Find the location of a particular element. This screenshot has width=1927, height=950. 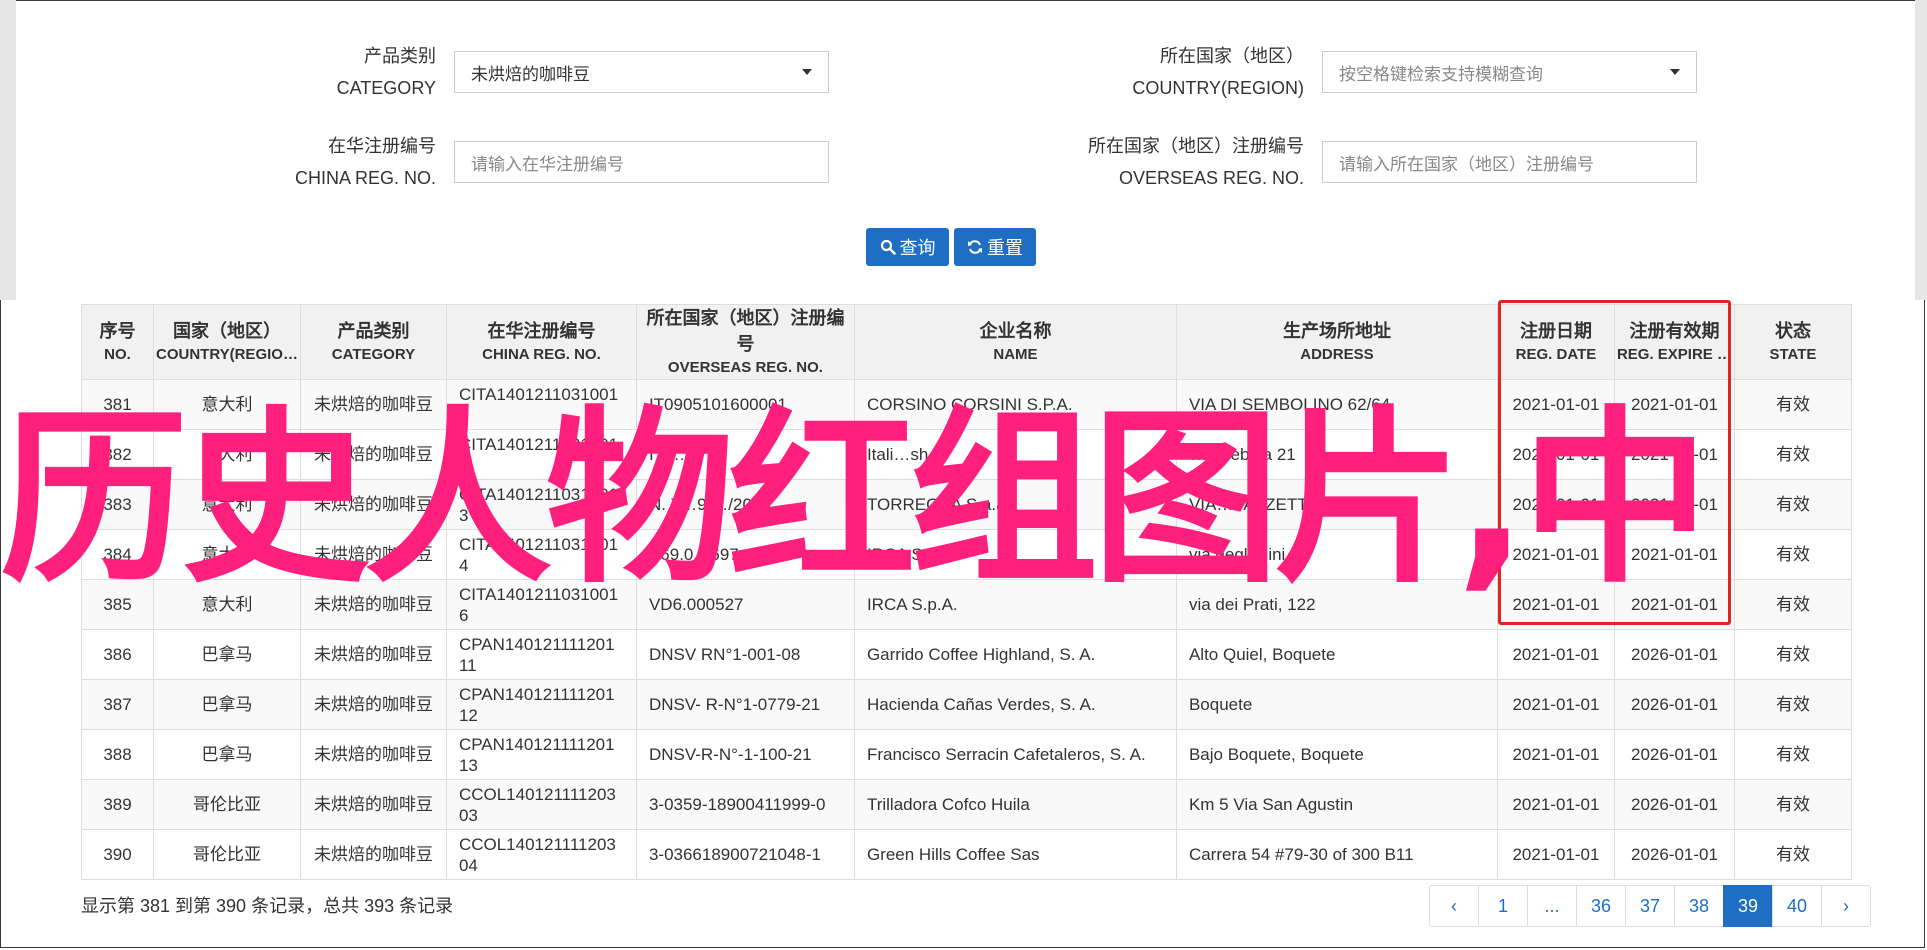

country-placeholder: 按空格键检索支持模糊查询 is located at coordinates (1441, 74).